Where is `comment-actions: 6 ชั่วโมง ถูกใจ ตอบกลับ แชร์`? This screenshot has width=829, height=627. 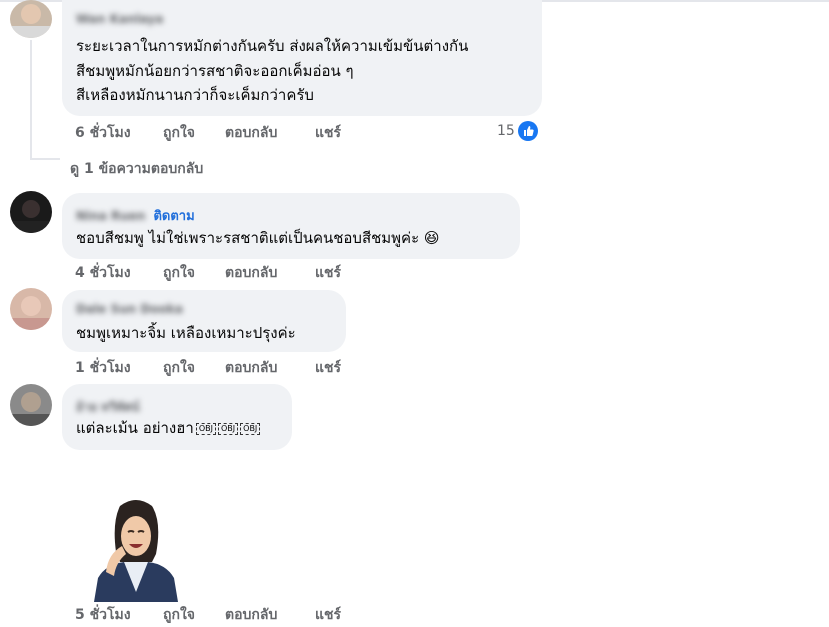 comment-actions: 6 ชั่วโมง ถูกใจ ตอบกลับ แชร์ is located at coordinates (208, 133).